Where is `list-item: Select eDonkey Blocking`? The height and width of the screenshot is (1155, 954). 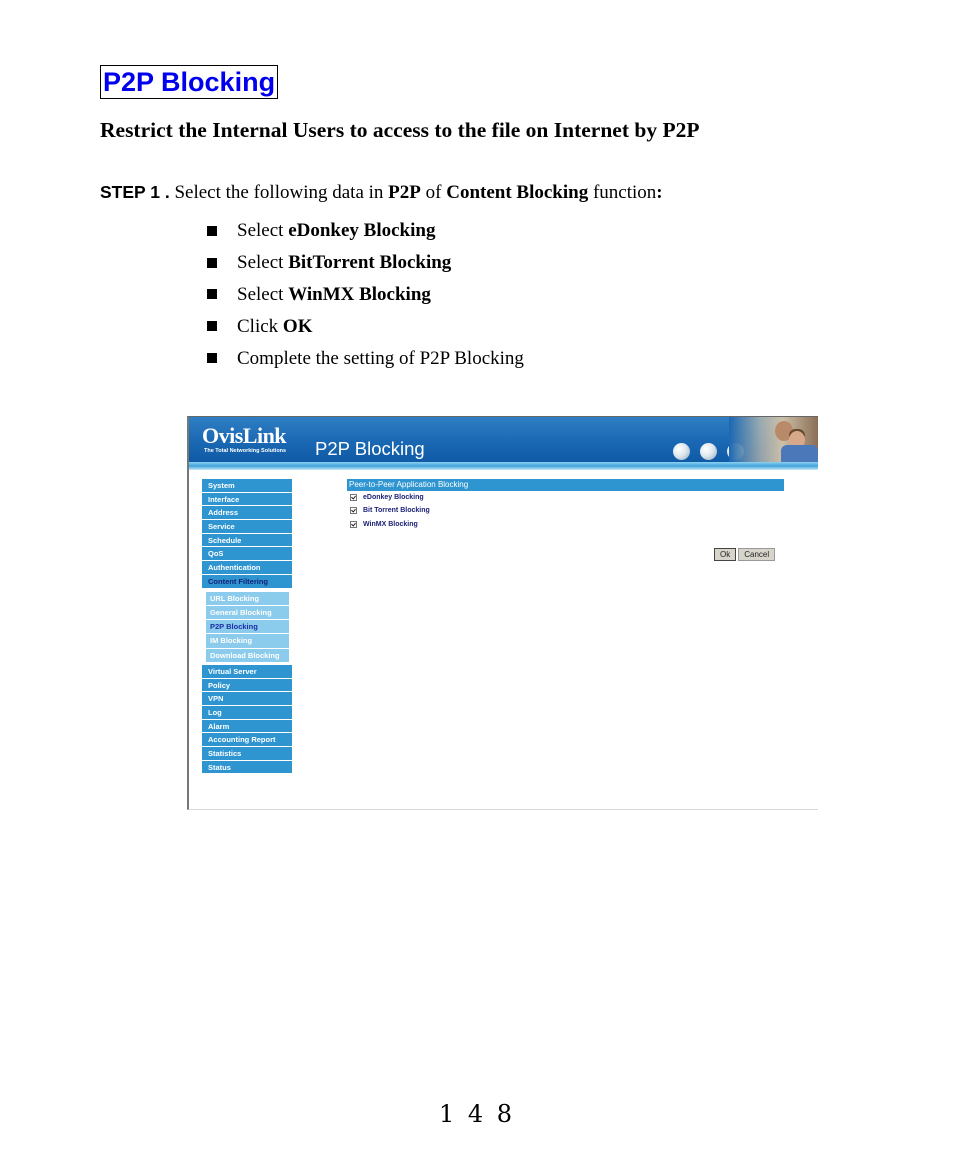
list-item: Select eDonkey Blocking is located at coordinates (365, 231).